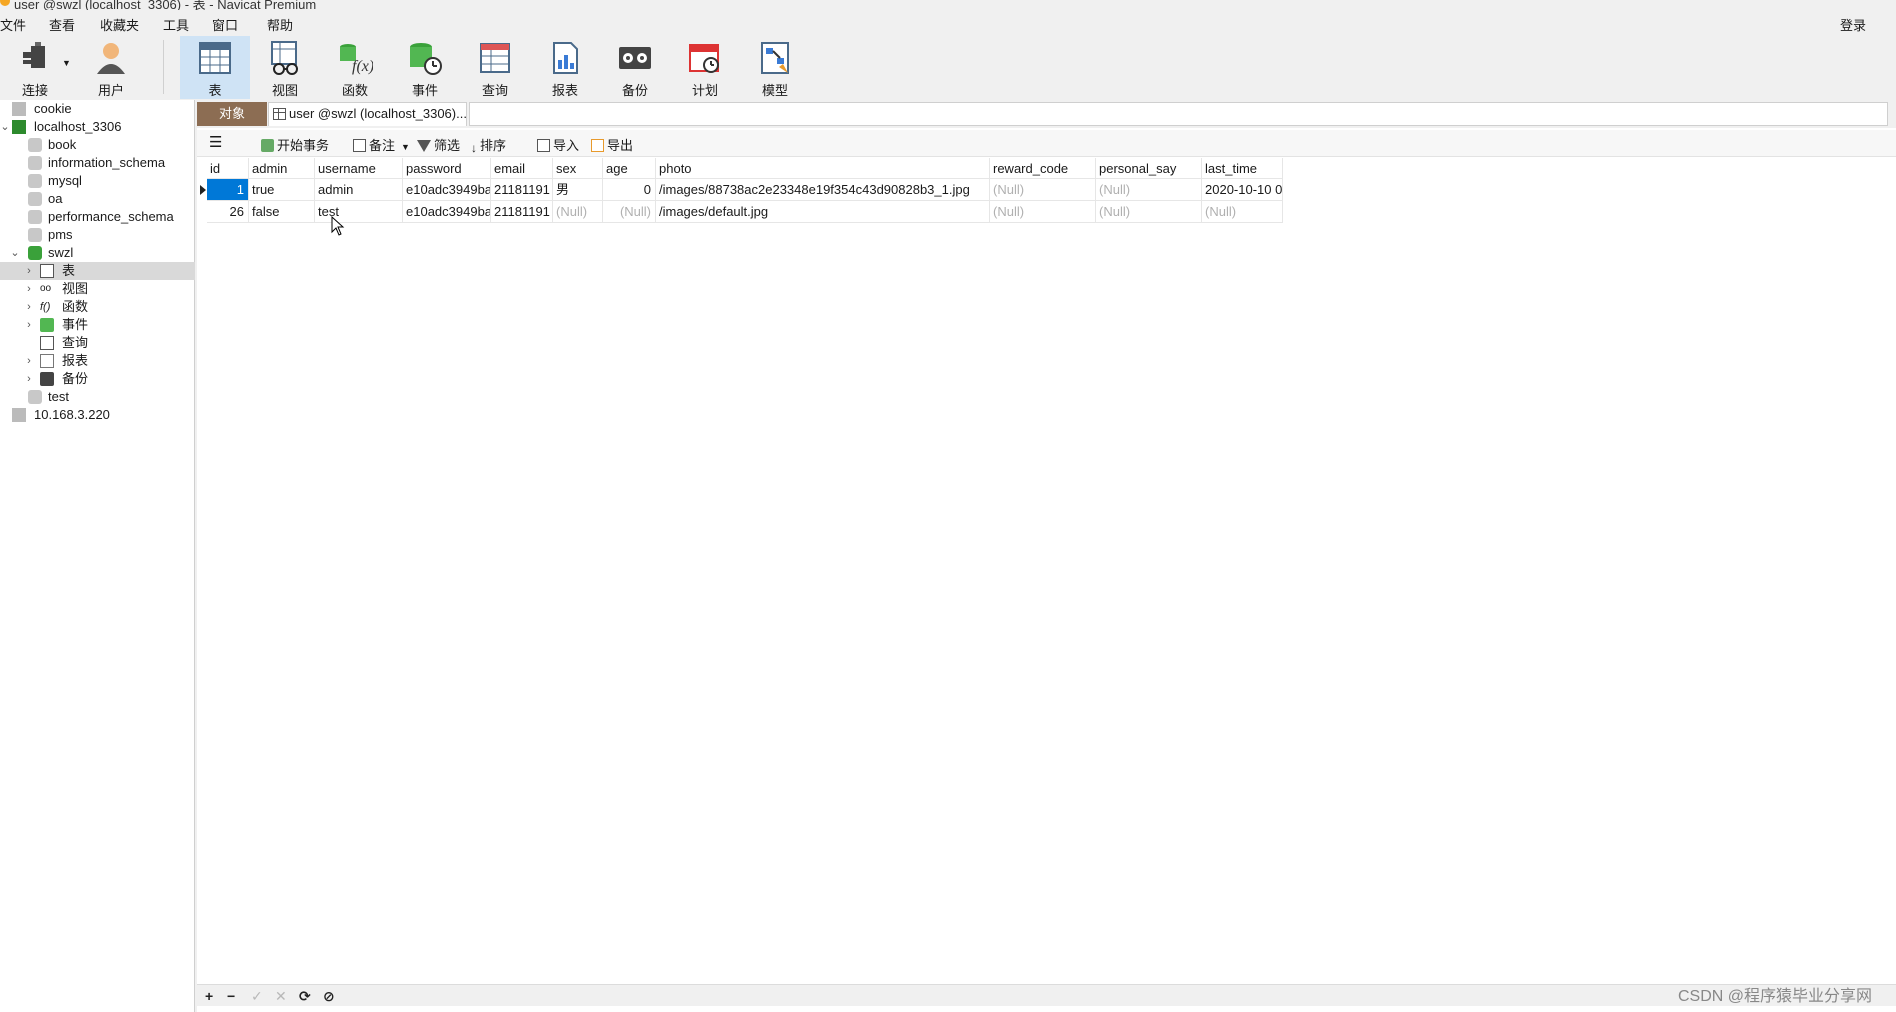 The height and width of the screenshot is (1012, 1896). What do you see at coordinates (228, 212) in the screenshot?
I see `cell-id: 26` at bounding box center [228, 212].